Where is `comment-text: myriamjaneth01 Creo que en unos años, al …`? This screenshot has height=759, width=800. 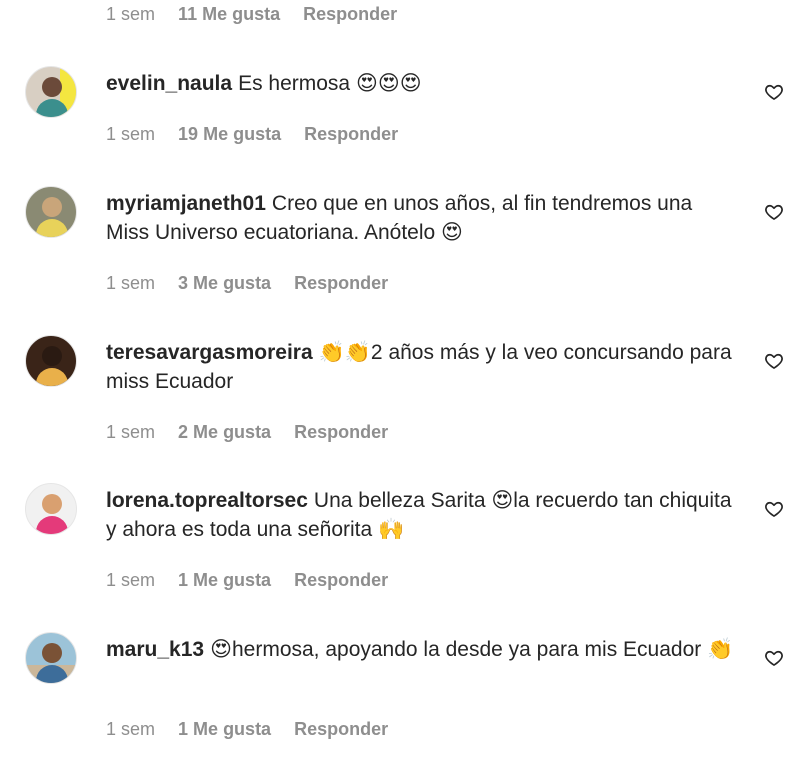
comment-text: myriamjaneth01 Creo que en unos años, al … is located at coordinates (421, 218).